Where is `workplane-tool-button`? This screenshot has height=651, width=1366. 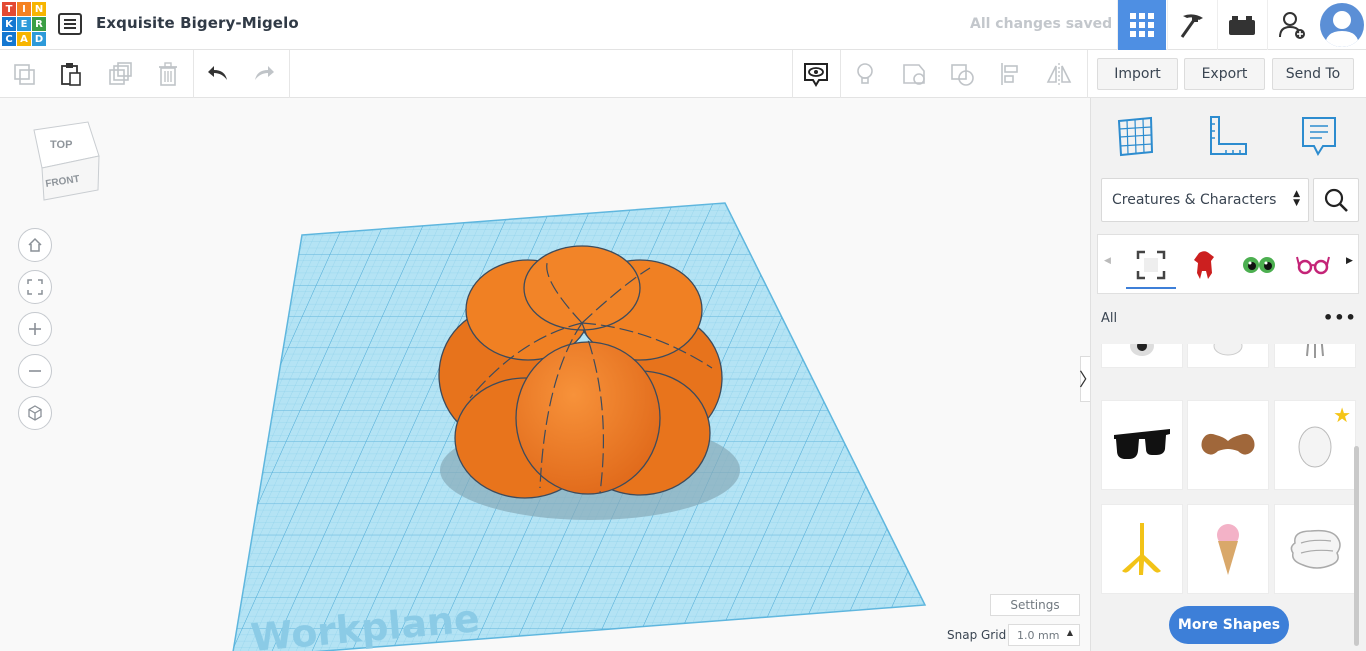
workplane-tool-button is located at coordinates (1135, 136).